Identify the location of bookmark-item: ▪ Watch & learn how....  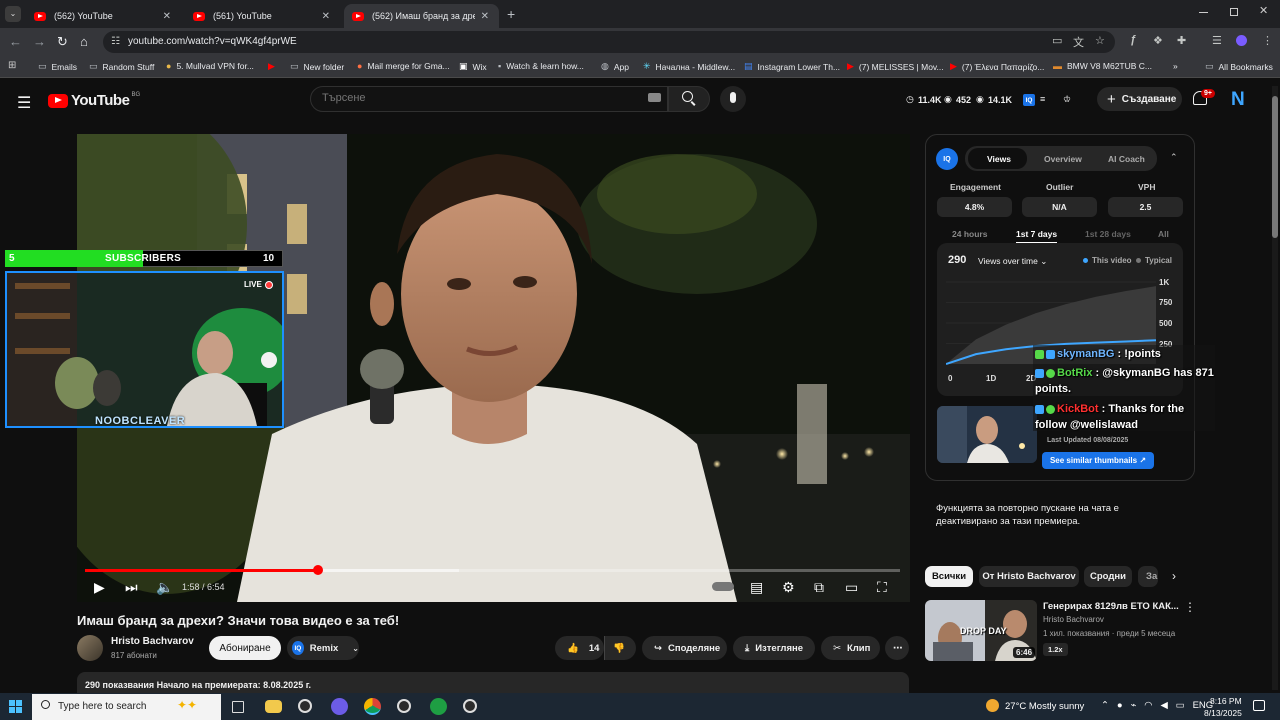
(541, 66).